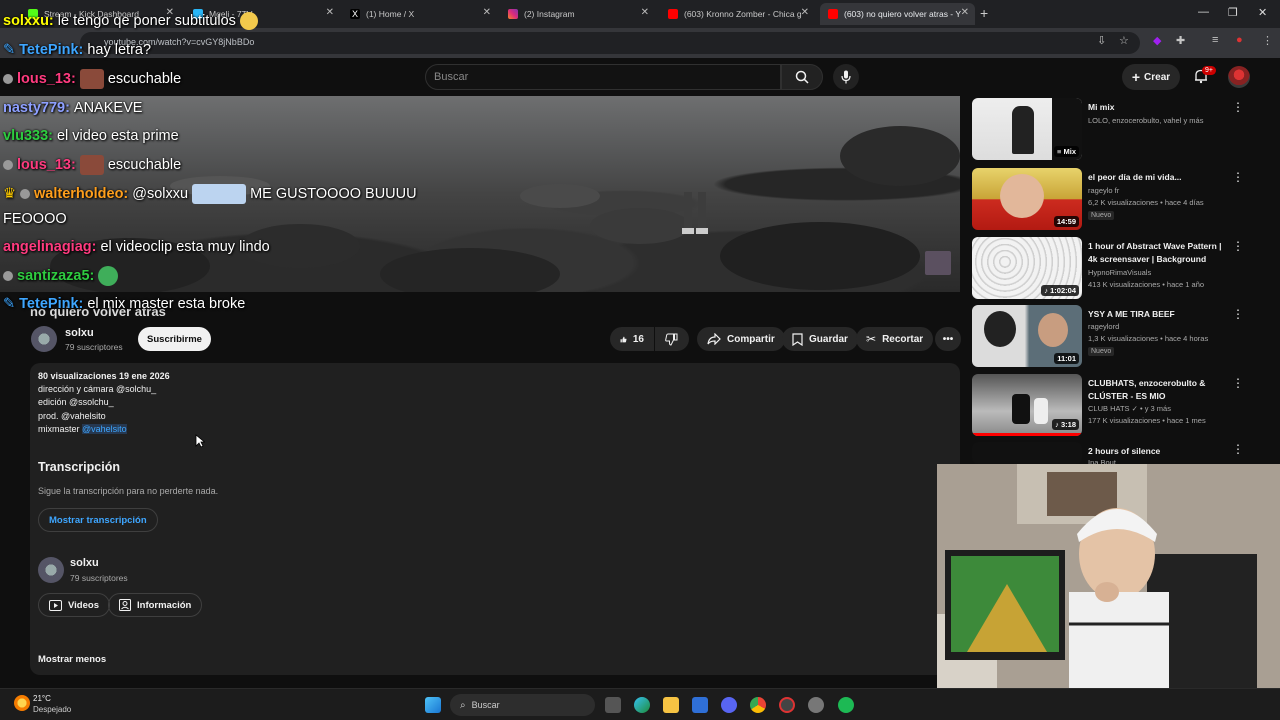  What do you see at coordinates (846, 705) in the screenshot?
I see `spotify-icon` at bounding box center [846, 705].